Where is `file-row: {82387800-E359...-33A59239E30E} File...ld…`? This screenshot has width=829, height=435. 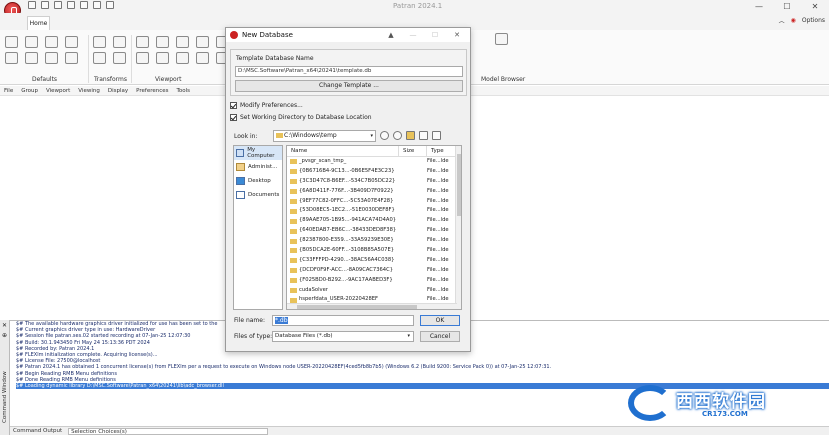
file-row: {82387800-E359...-33A59239E30E} File...ld… is located at coordinates (374, 241).